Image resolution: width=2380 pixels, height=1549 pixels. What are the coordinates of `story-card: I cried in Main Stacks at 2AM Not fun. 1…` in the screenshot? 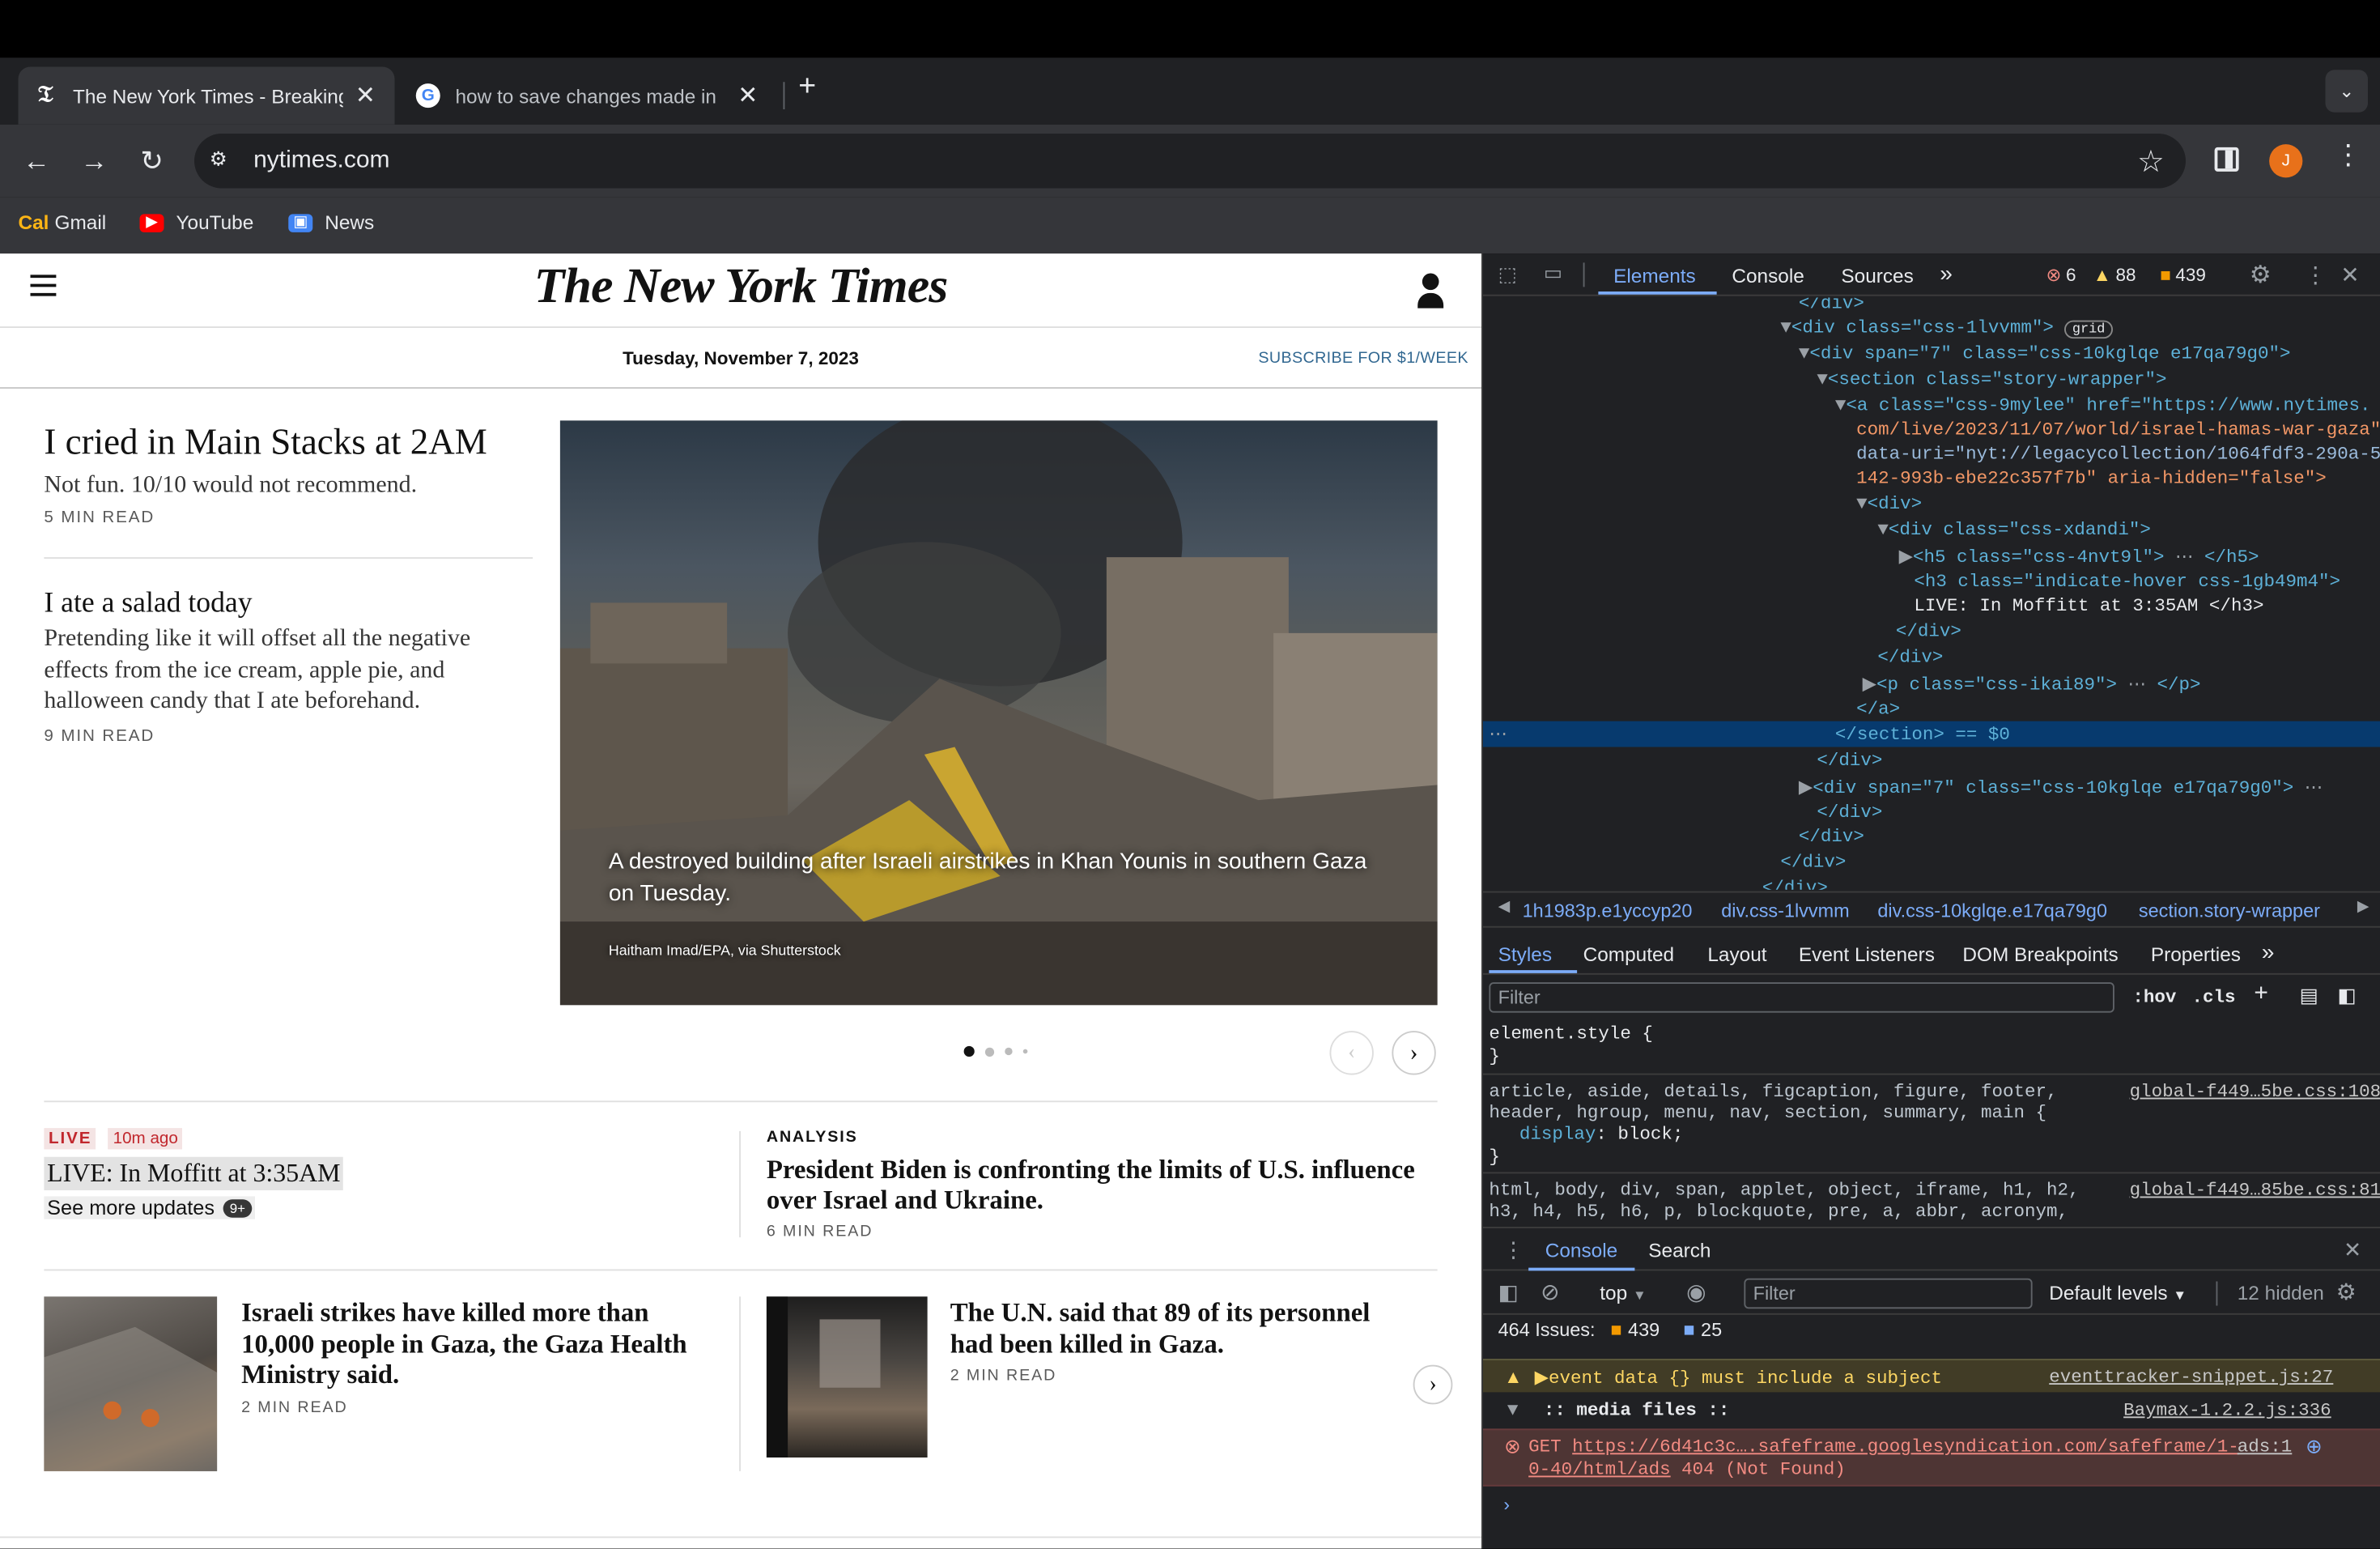 It's located at (286, 474).